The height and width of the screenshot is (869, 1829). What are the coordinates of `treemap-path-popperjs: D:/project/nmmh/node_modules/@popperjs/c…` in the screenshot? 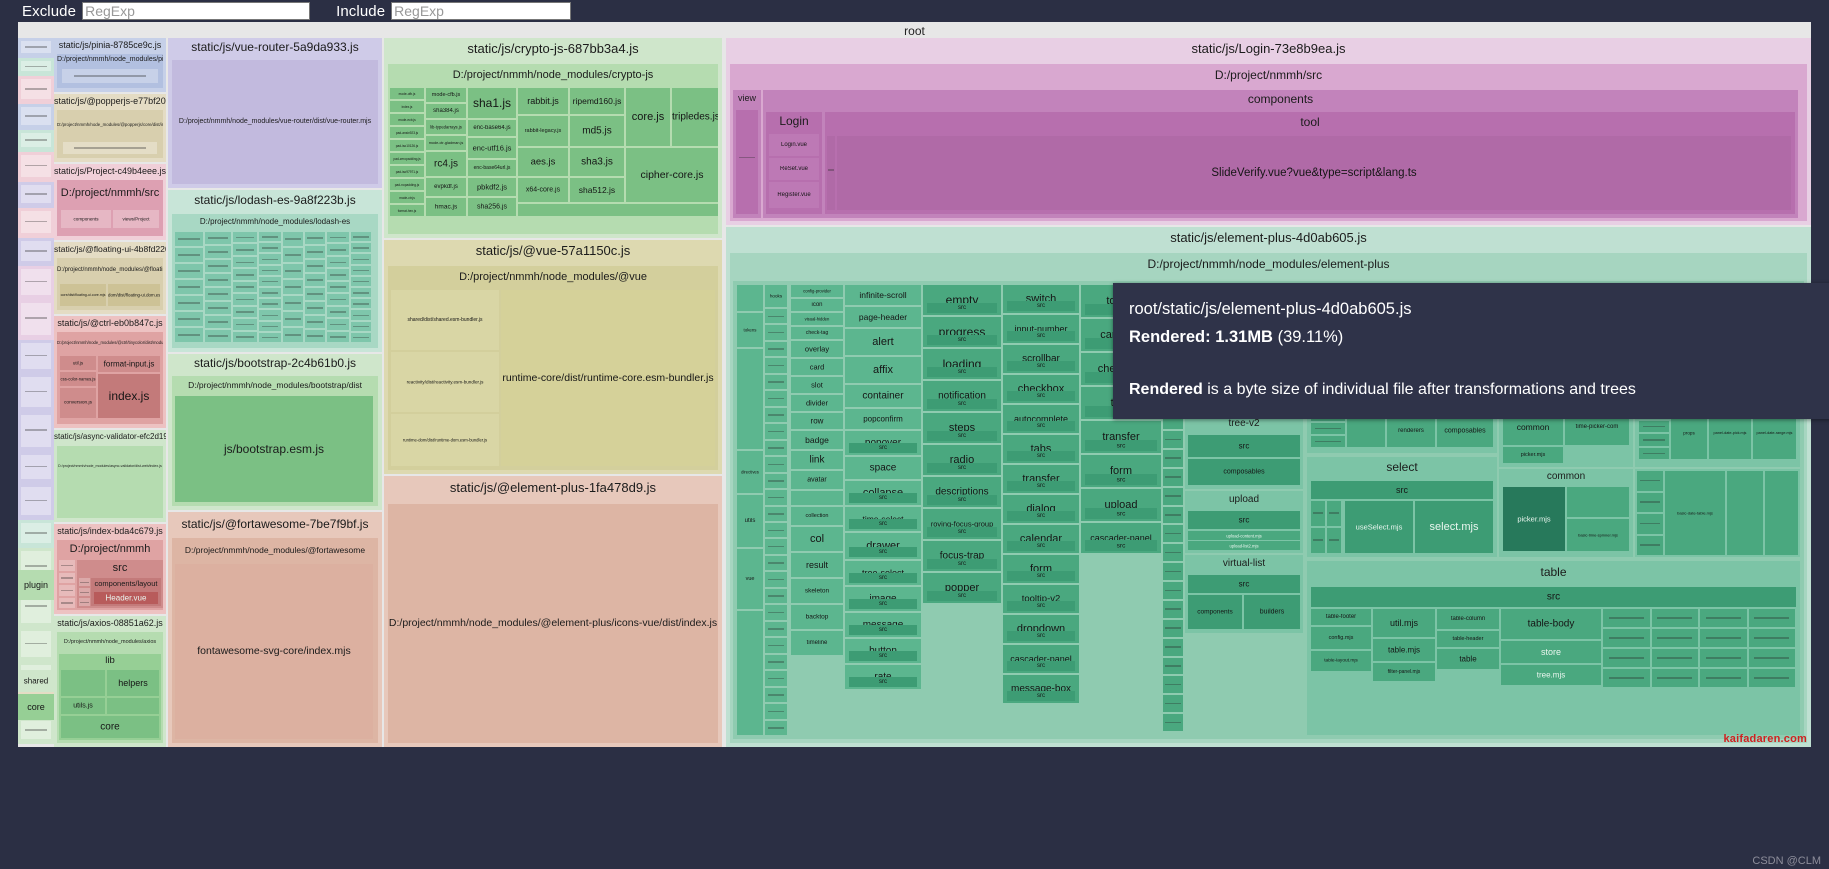 It's located at (110, 134).